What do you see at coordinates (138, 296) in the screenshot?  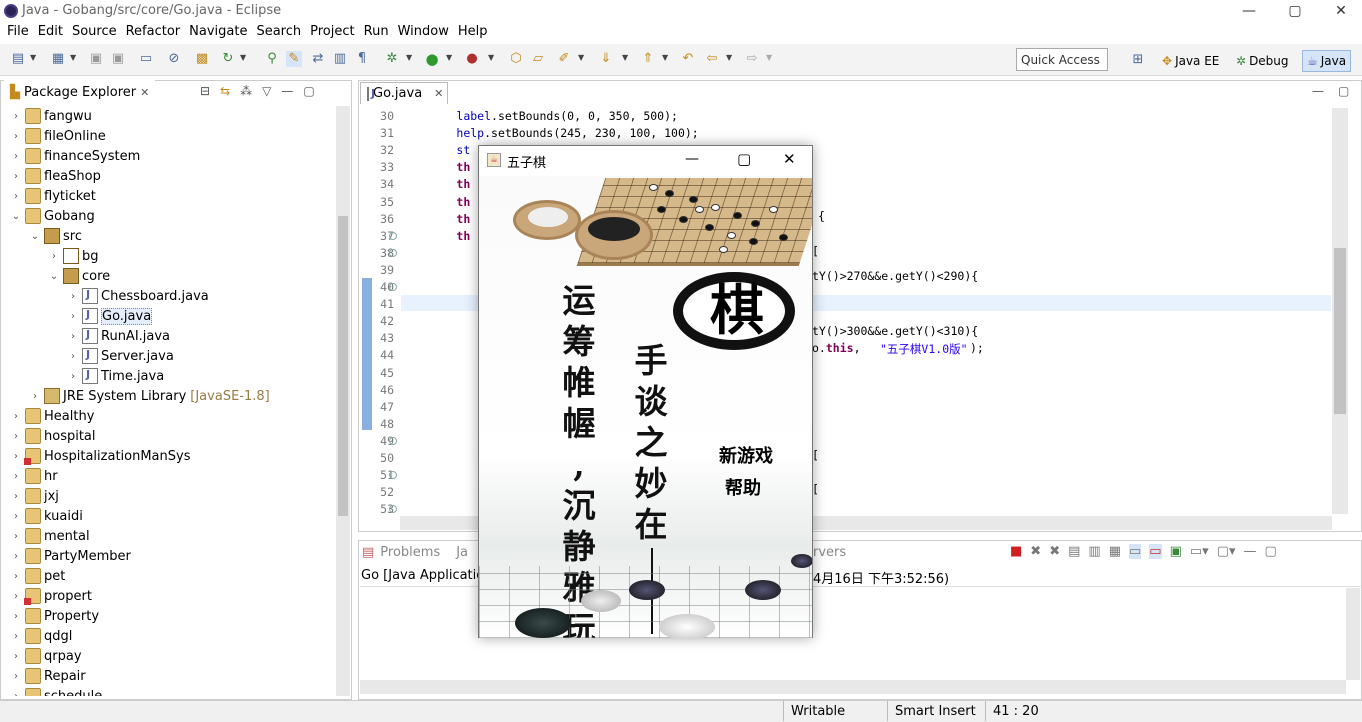 I see `tree-item: › Chessboard.java` at bounding box center [138, 296].